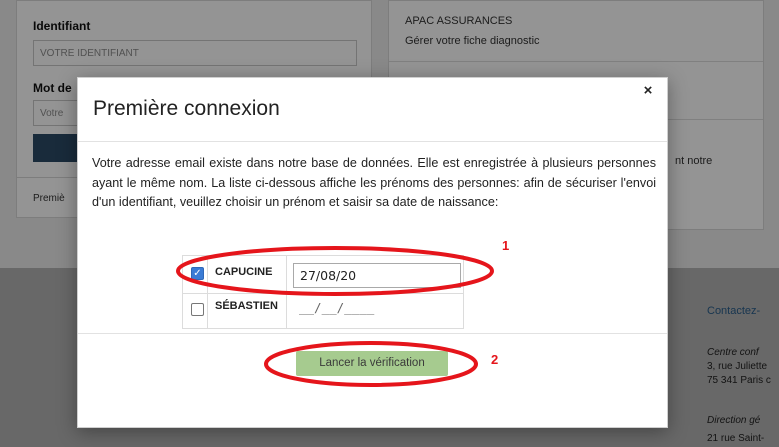 The image size is (779, 447). What do you see at coordinates (197, 309) in the screenshot?
I see `sebastien-checkbox` at bounding box center [197, 309].